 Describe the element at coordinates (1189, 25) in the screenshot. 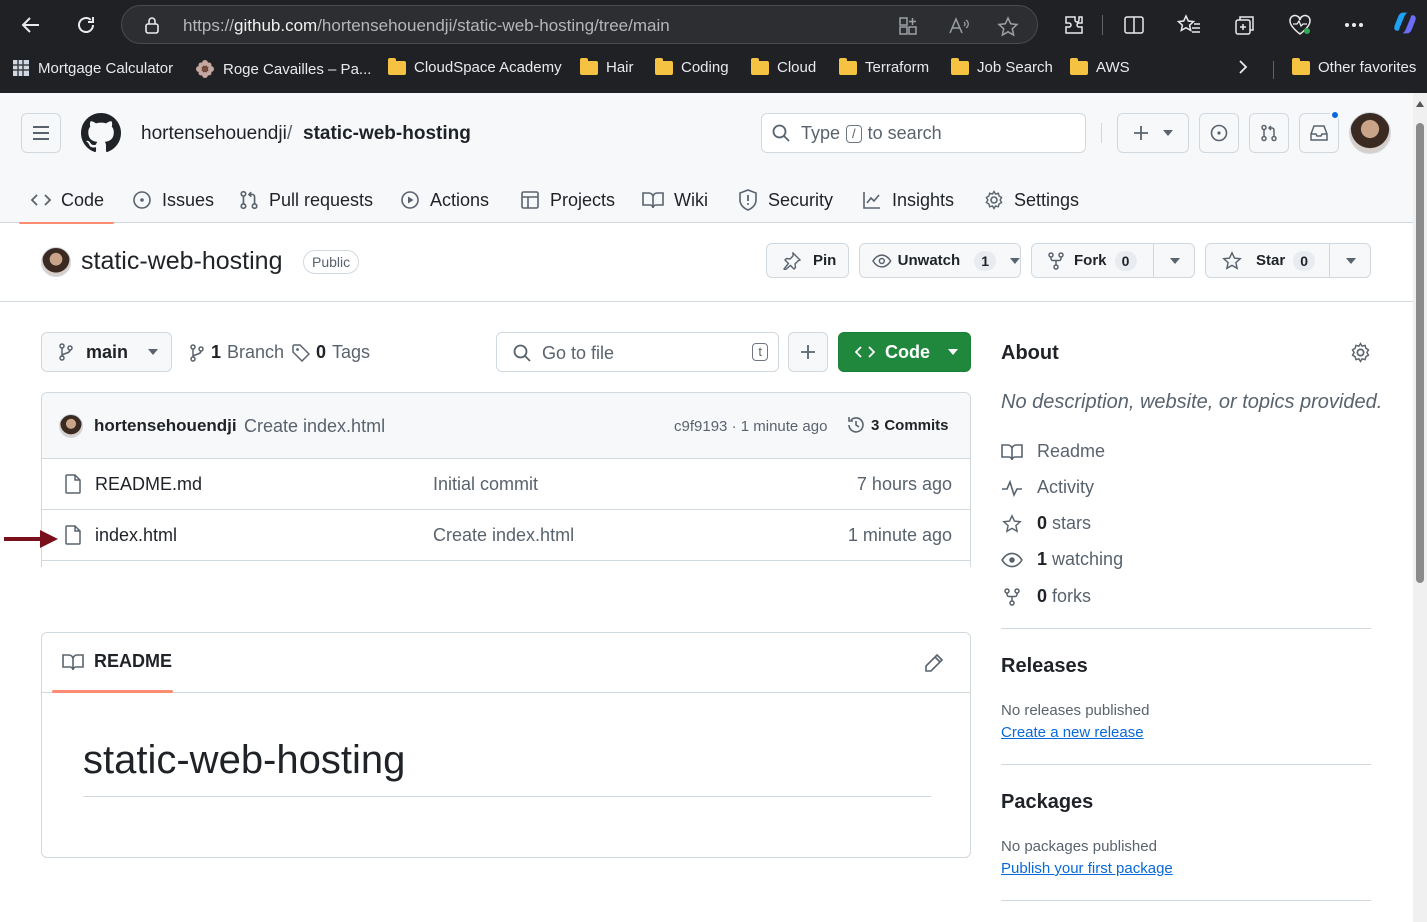

I see `favorites-icon` at that location.